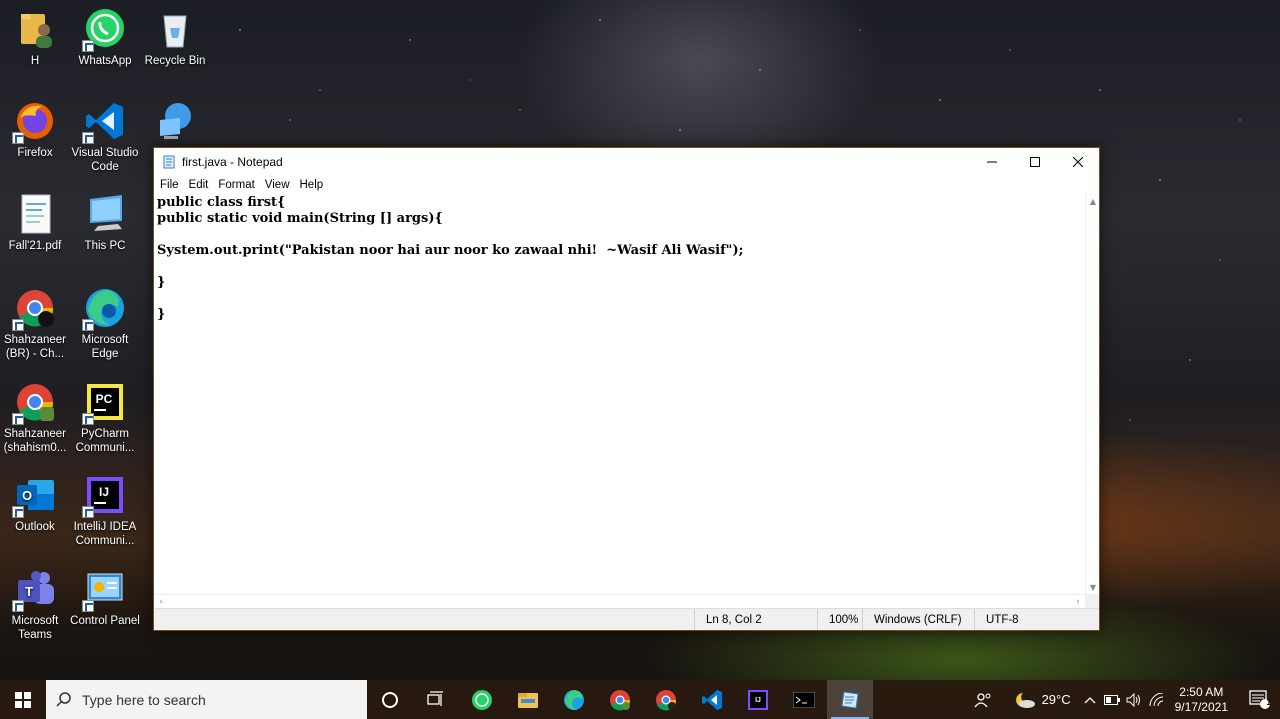 The image size is (1280, 719). Describe the element at coordinates (34, 122) in the screenshot. I see `firefox-icon` at that location.